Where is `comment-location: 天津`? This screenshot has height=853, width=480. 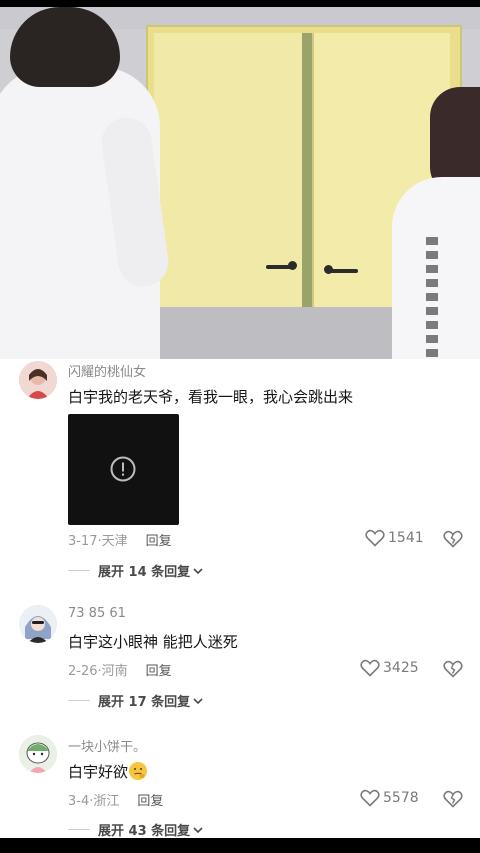
comment-location: 天津 is located at coordinates (114, 541).